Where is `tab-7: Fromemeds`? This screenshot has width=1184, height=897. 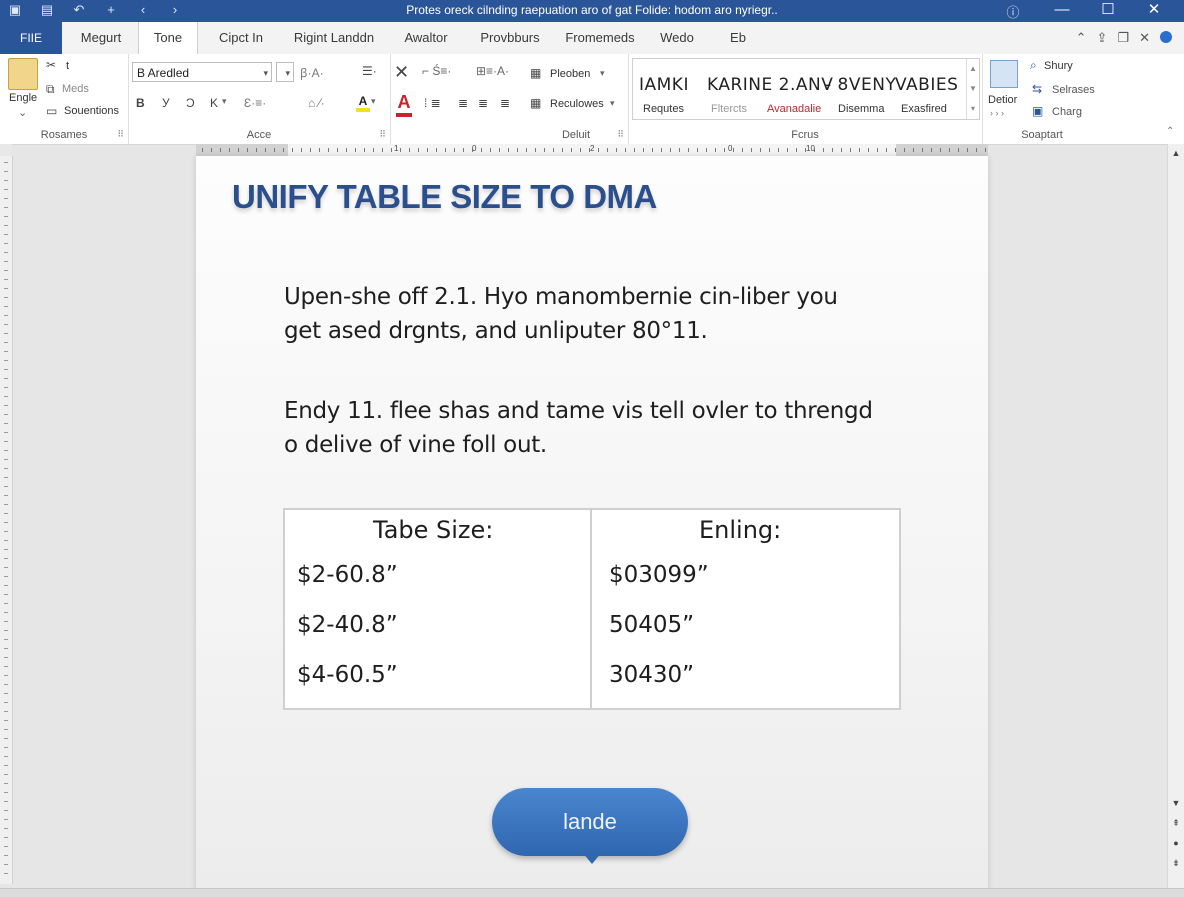 tab-7: Fromemeds is located at coordinates (600, 38).